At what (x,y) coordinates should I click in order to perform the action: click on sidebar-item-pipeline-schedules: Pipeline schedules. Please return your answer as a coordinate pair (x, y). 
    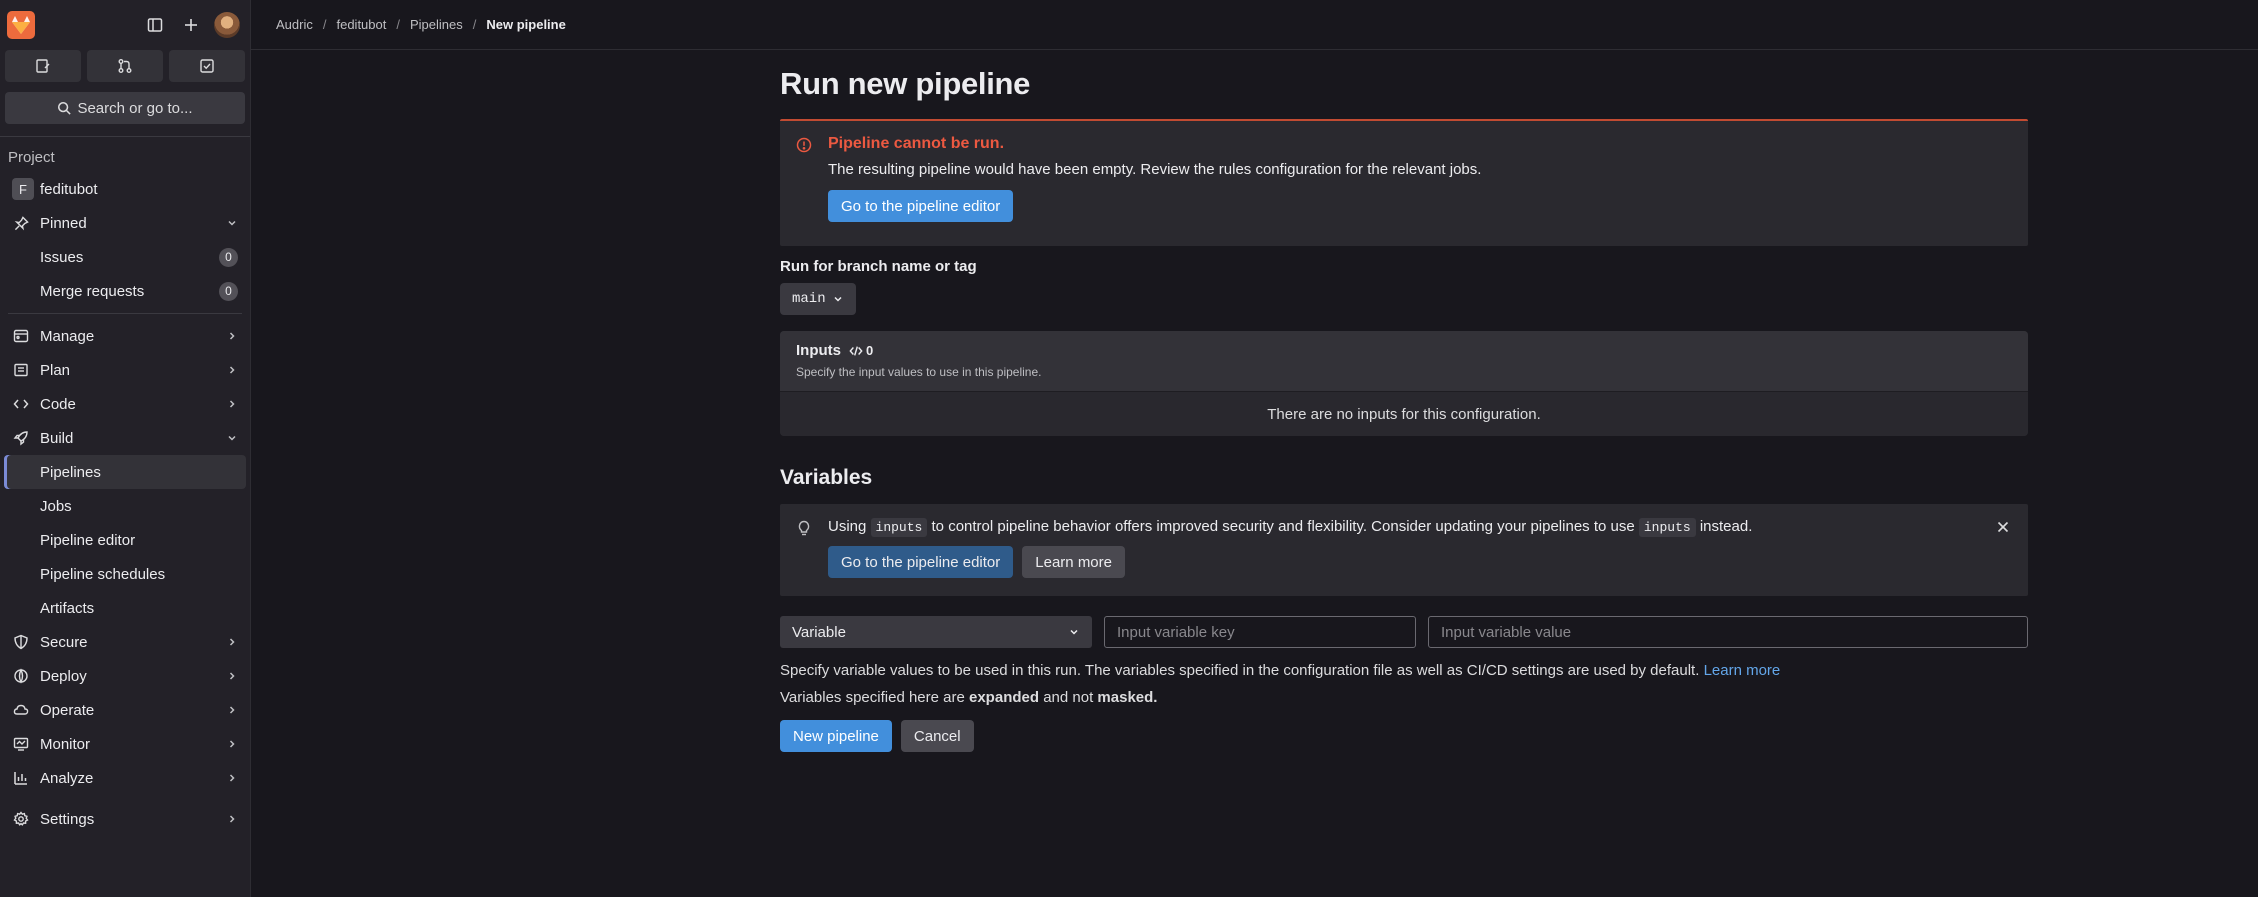
    Looking at the image, I should click on (125, 574).